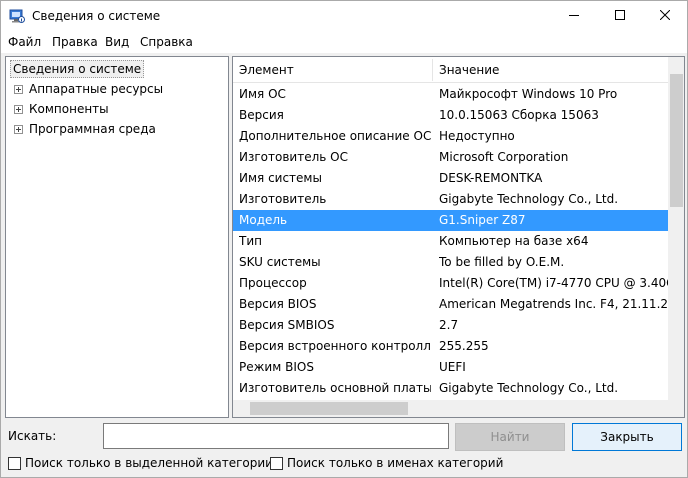 Image resolution: width=688 pixels, height=478 pixels. I want to click on list-header: Элемент Значение, so click(450, 70).